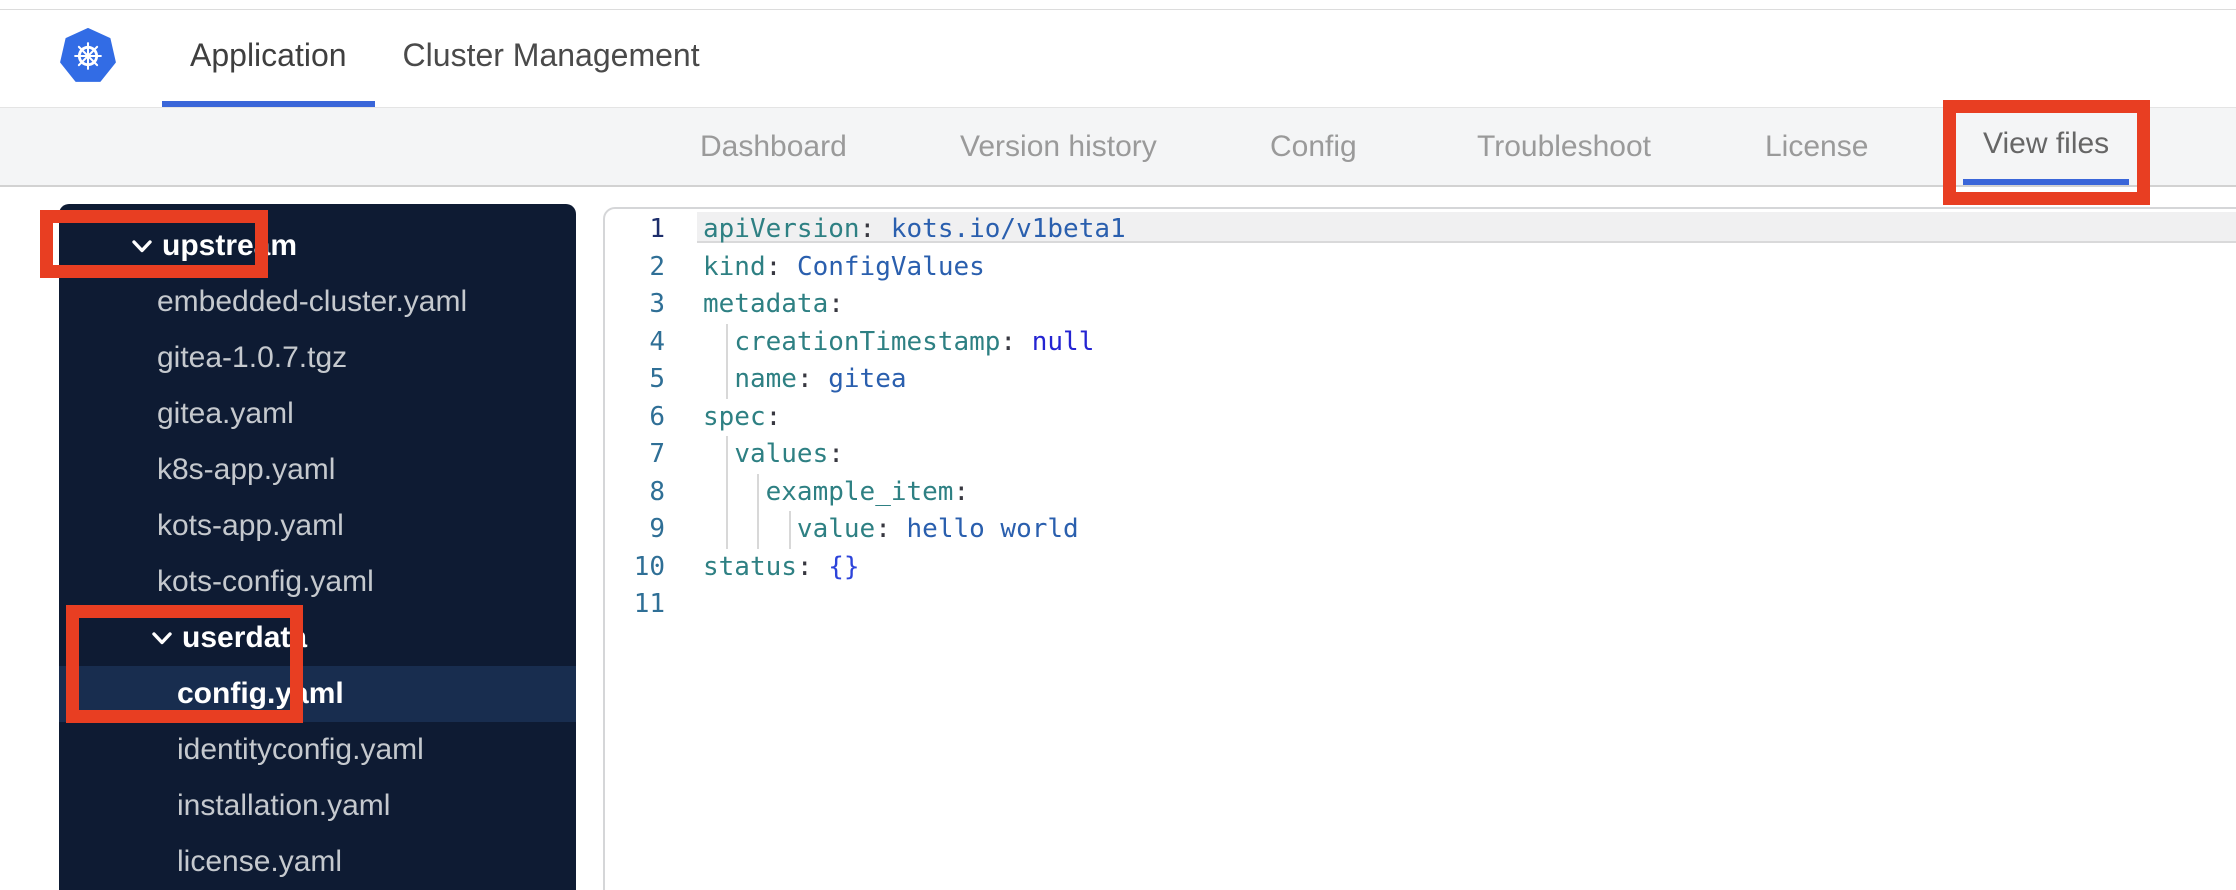 The height and width of the screenshot is (890, 2236). I want to click on tree-file-gitea-1-0-7-tgz: gitea-1.0.7.tgz, so click(317, 358).